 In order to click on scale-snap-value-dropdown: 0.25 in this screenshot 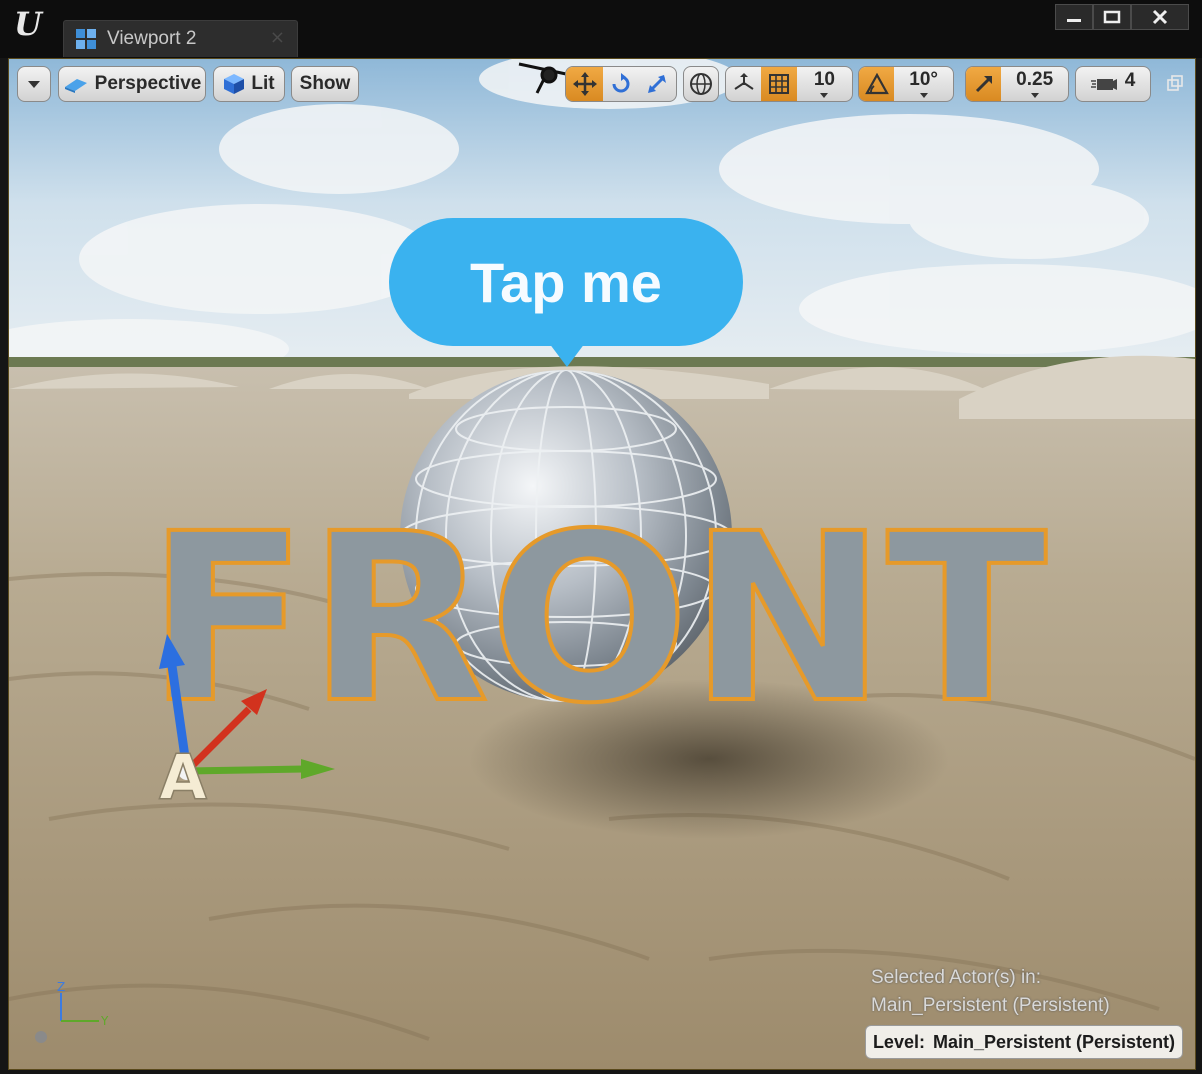, I will do `click(1034, 84)`.